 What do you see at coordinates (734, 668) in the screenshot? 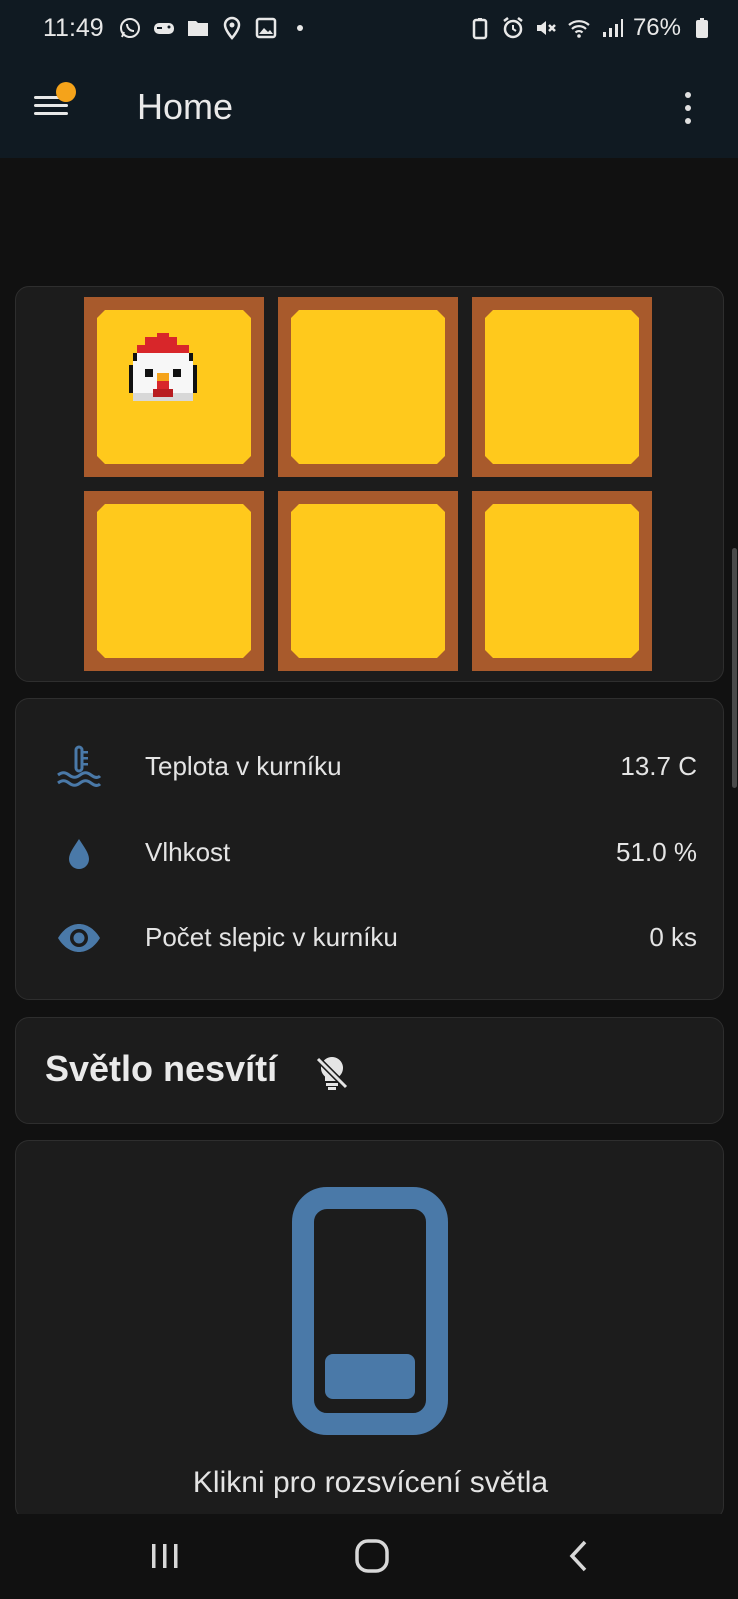
I see `scrollbar` at bounding box center [734, 668].